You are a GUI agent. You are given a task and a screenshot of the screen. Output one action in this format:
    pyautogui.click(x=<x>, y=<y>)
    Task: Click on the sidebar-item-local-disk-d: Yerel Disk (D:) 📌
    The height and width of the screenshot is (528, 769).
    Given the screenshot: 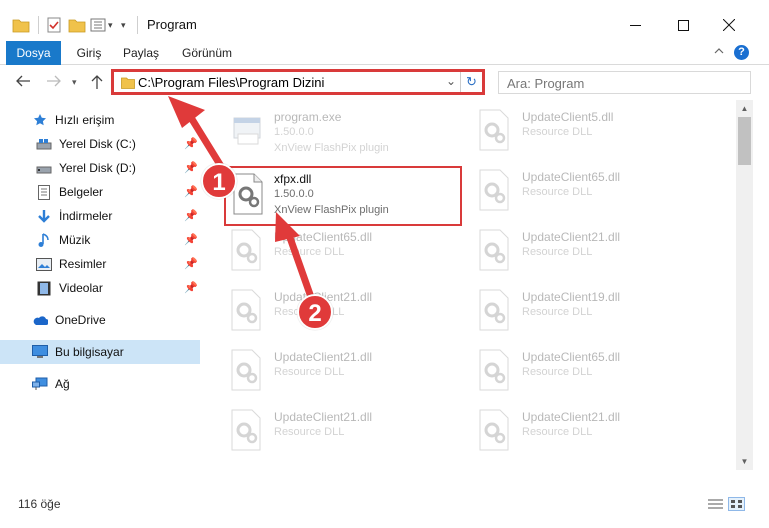 What is the action you would take?
    pyautogui.click(x=100, y=168)
    